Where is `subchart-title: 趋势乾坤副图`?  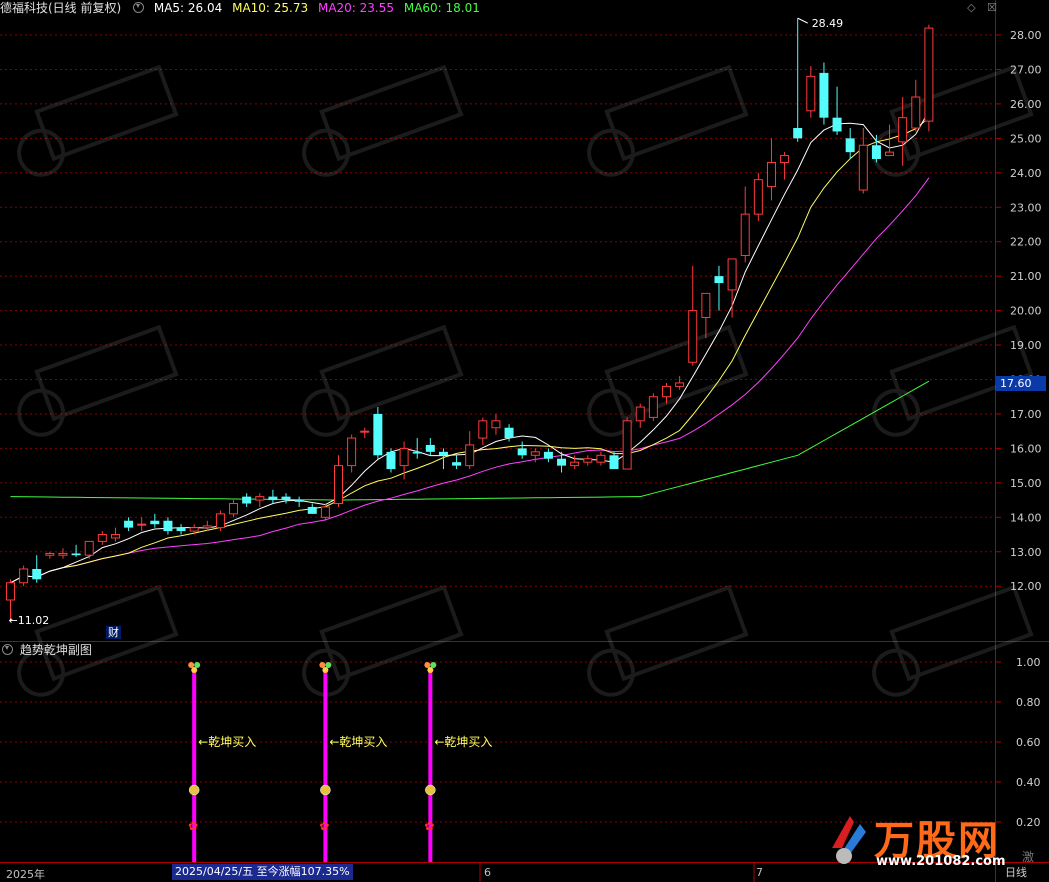
subchart-title: 趋势乾坤副图 is located at coordinates (56, 650).